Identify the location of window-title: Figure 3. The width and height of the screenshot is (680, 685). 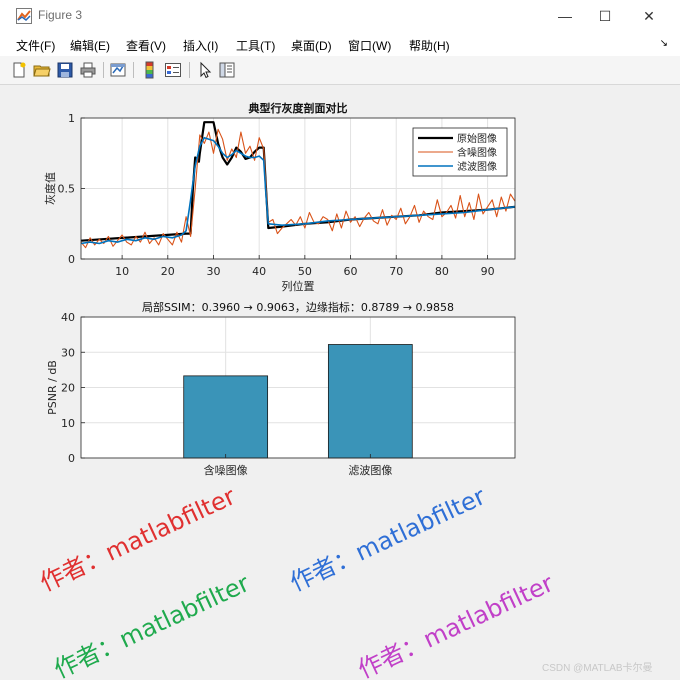
(60, 15).